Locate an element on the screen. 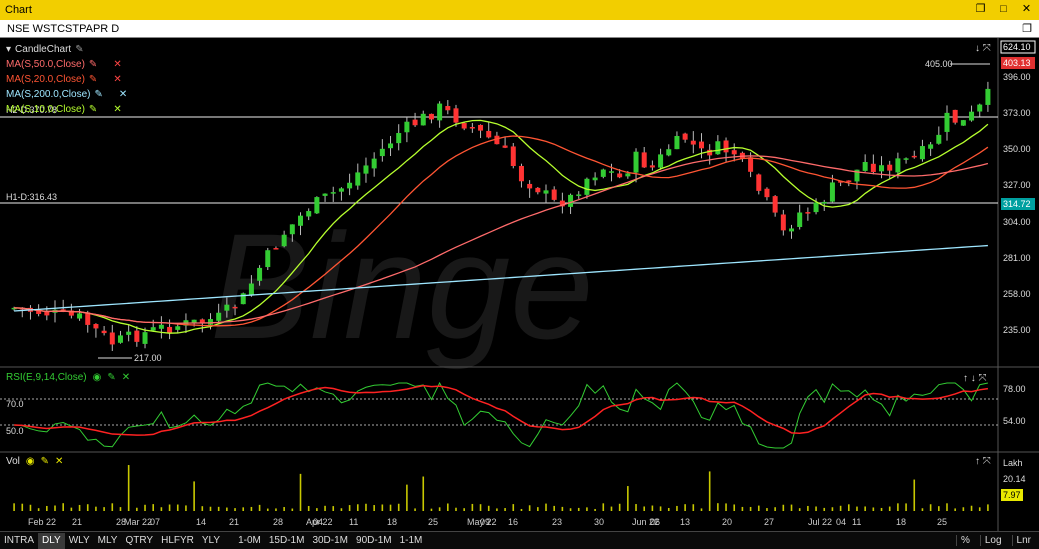 The width and height of the screenshot is (1039, 549). vol-label: Vol is located at coordinates (13, 461).